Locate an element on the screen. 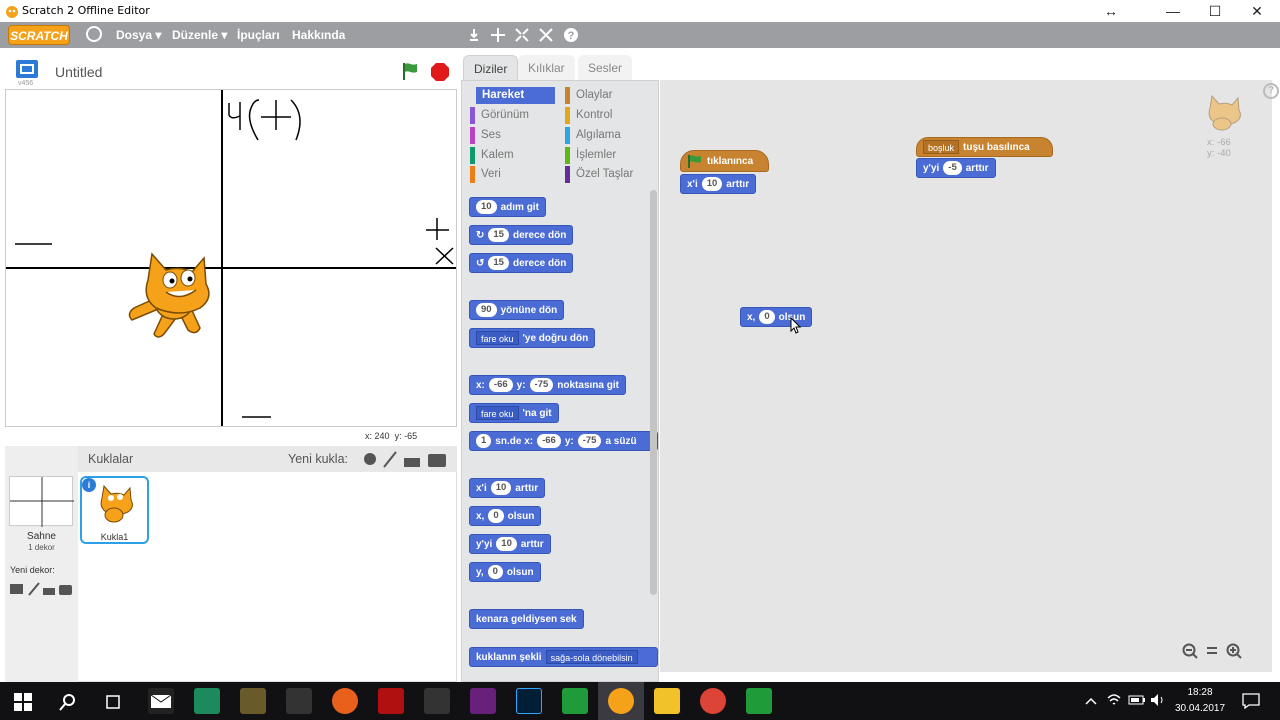 This screenshot has width=1280, height=720. new-backdrop-icons is located at coordinates (41, 589).